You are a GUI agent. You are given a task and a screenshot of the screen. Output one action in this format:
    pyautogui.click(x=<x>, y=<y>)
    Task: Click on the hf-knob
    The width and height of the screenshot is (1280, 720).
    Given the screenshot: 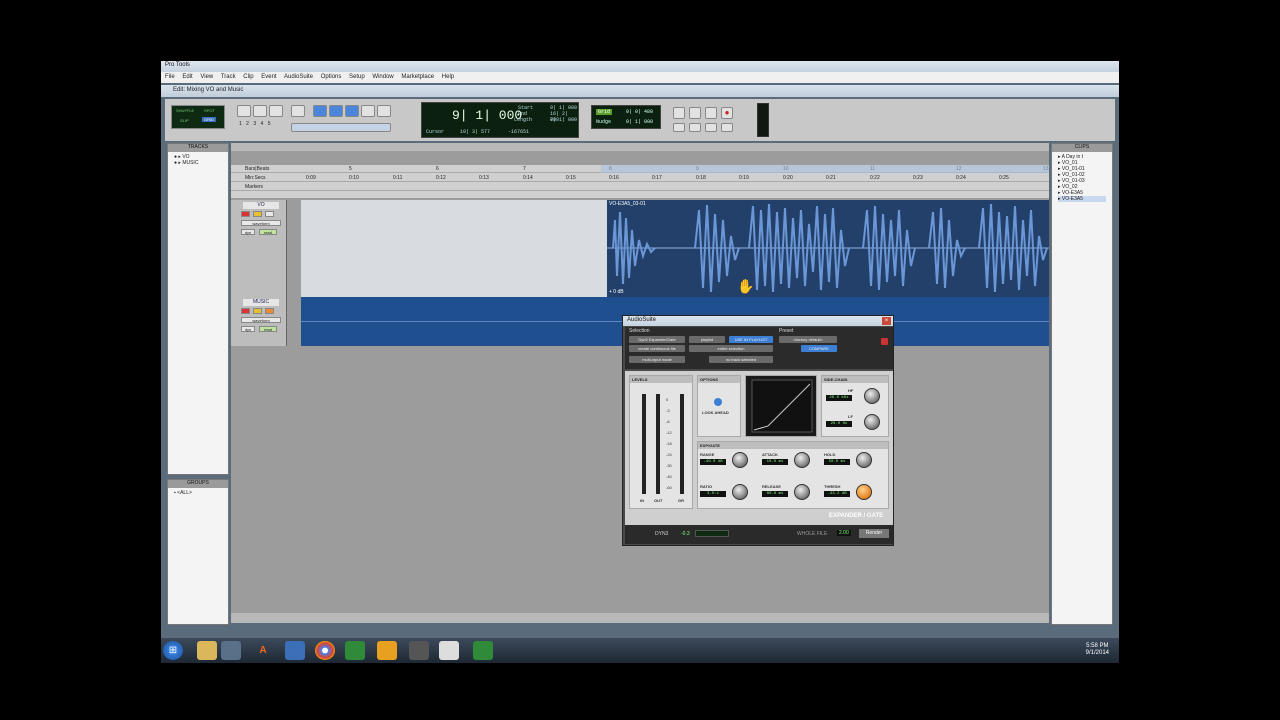 What is the action you would take?
    pyautogui.click(x=872, y=396)
    